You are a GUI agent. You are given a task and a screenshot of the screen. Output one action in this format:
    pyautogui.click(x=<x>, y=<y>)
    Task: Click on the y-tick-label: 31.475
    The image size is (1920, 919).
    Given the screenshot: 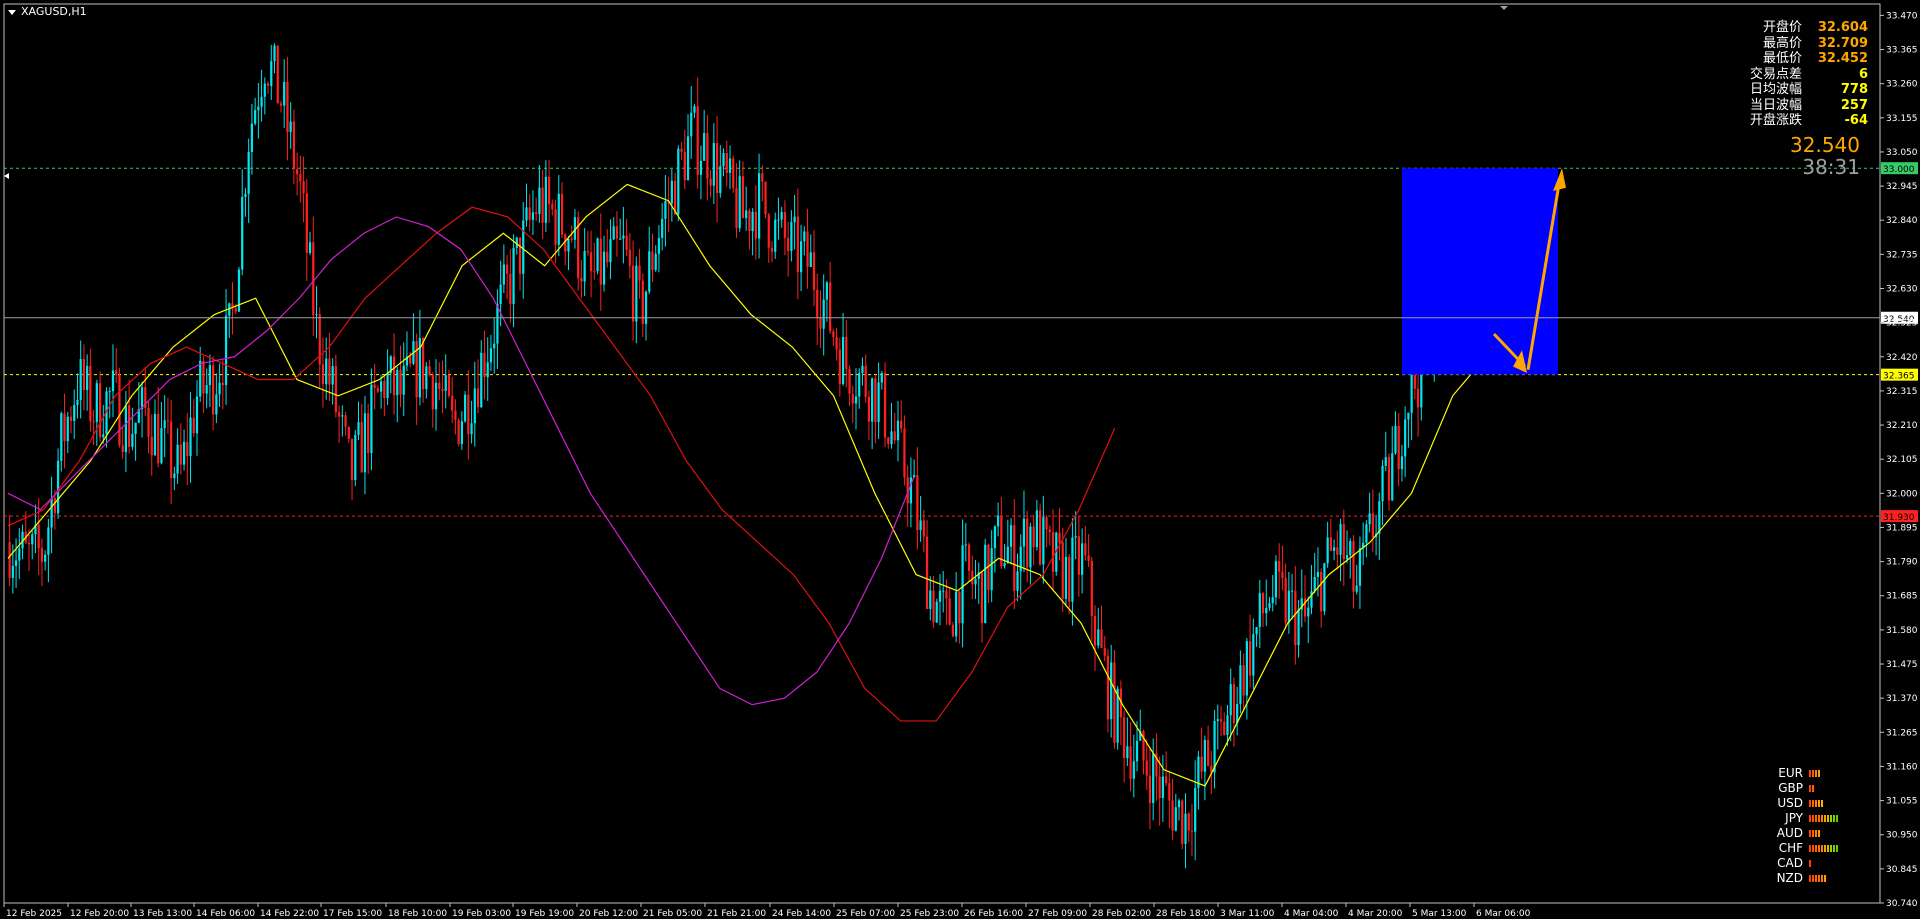 What is the action you would take?
    pyautogui.click(x=1902, y=665)
    